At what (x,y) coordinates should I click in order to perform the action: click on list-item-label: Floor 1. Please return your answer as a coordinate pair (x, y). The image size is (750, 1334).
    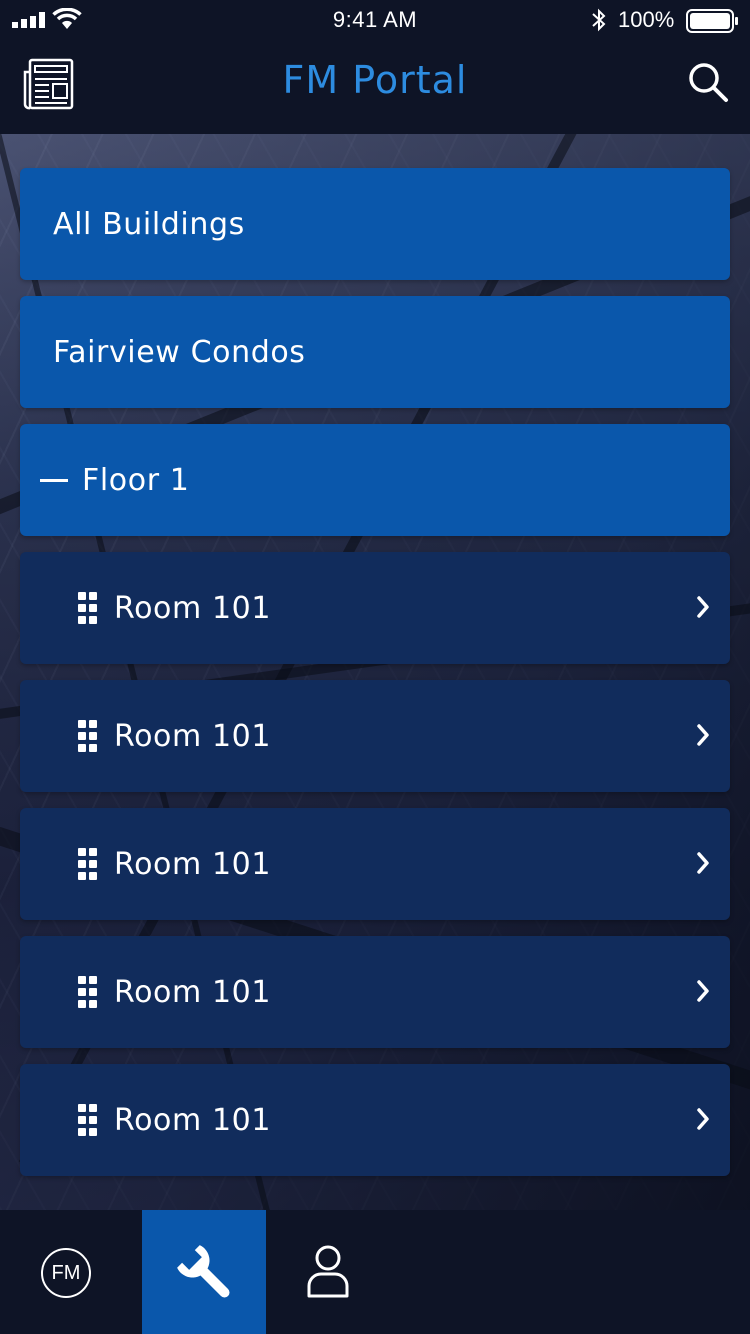
    Looking at the image, I should click on (136, 480).